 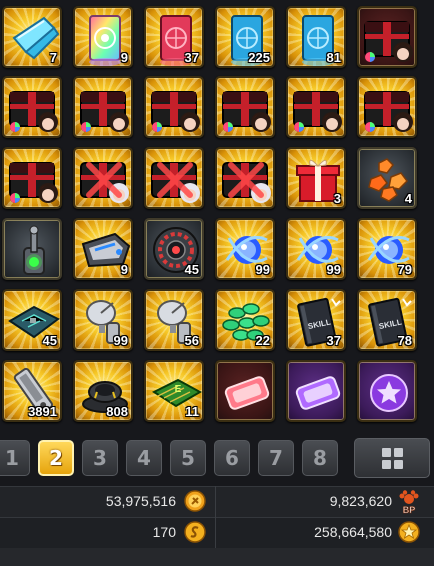 I want to click on grid-view-button, so click(x=392, y=458).